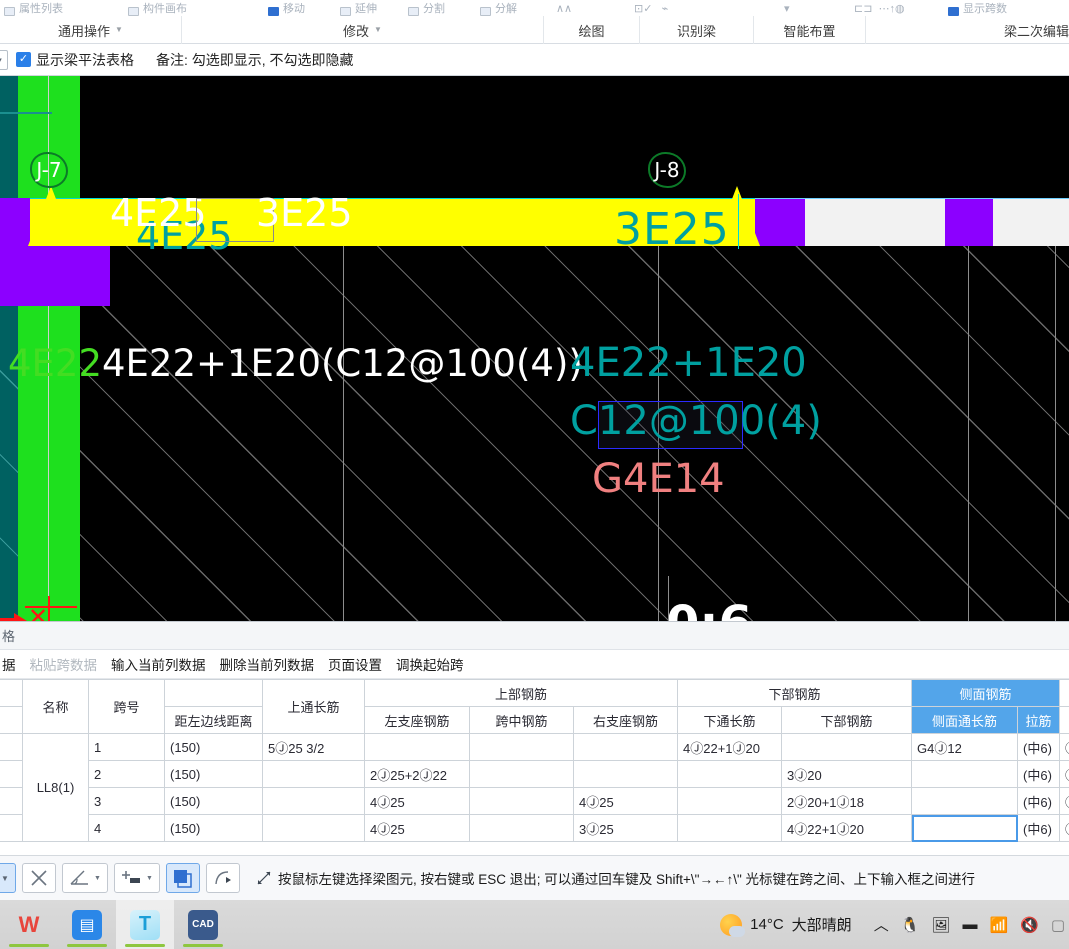  Describe the element at coordinates (23, 59) in the screenshot. I see `show-beam-table-checkbox: ✓` at that location.